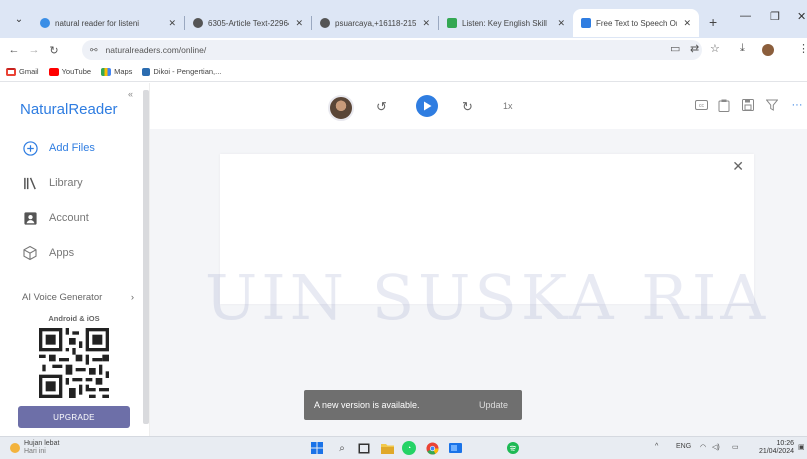 The image size is (807, 459). I want to click on account-icon, so click(30, 218).